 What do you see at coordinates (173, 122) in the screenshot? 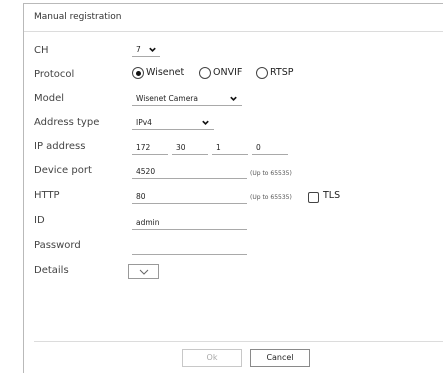
I see `address-type-select: IPv4` at bounding box center [173, 122].